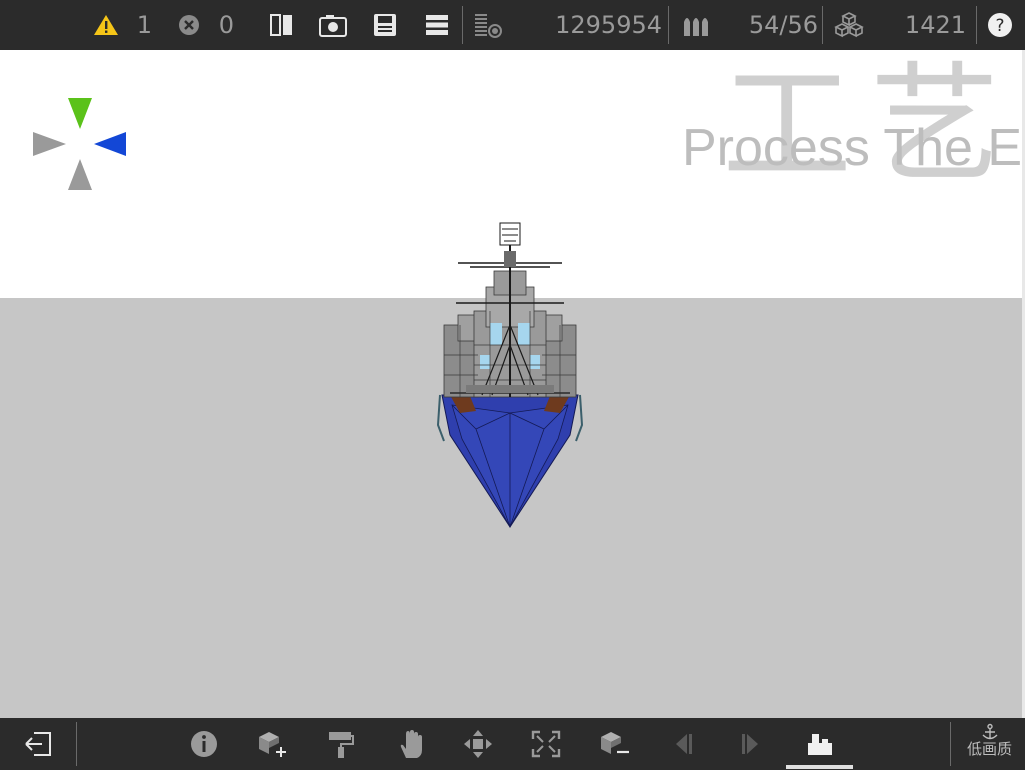 The width and height of the screenshot is (1025, 770). Describe the element at coordinates (696, 25) in the screenshot. I see `ammo-icon` at that location.